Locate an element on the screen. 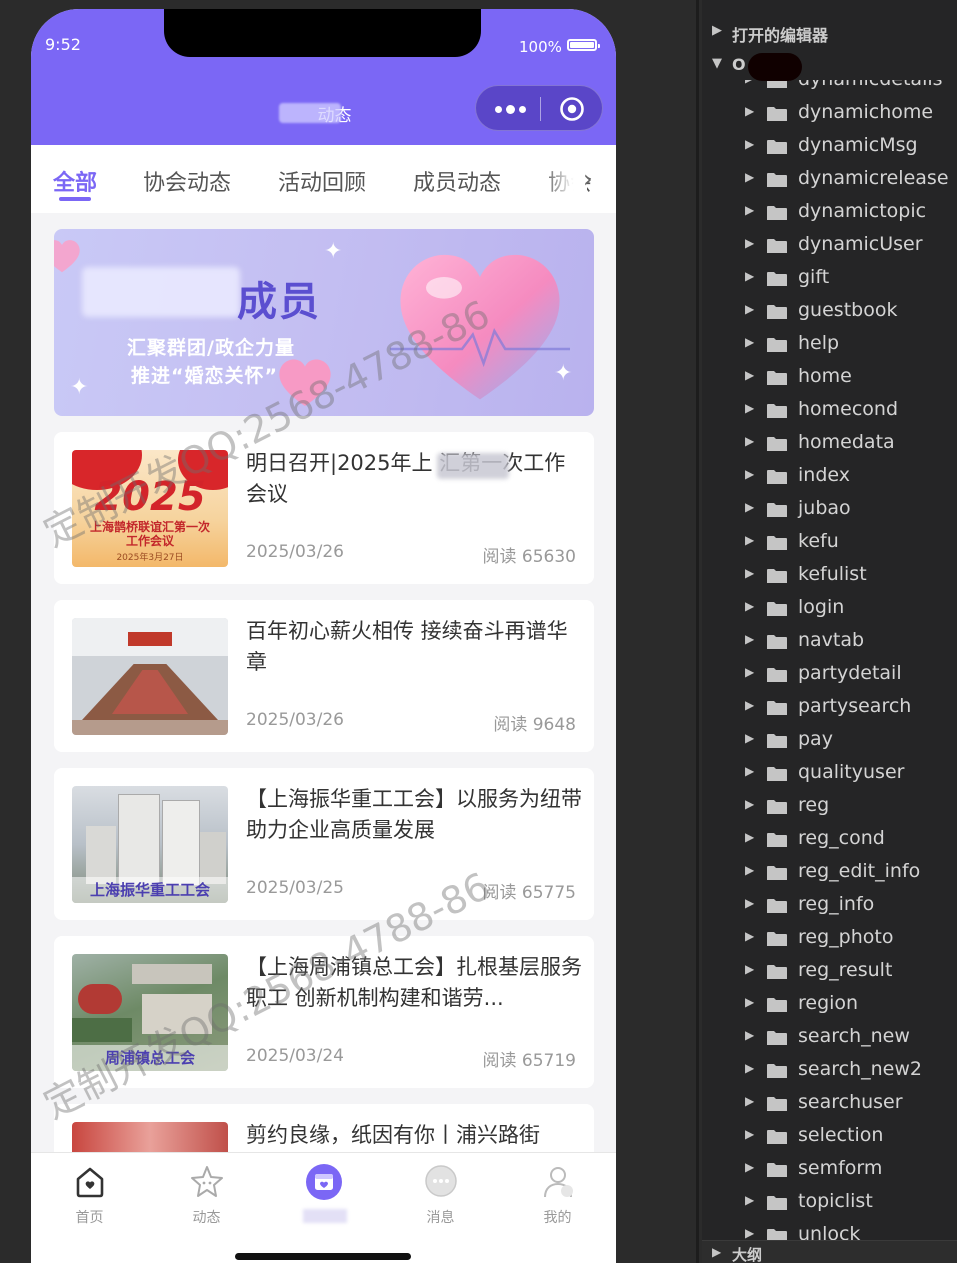 This screenshot has width=957, height=1263. tab-messages: 消息 is located at coordinates (440, 1198).